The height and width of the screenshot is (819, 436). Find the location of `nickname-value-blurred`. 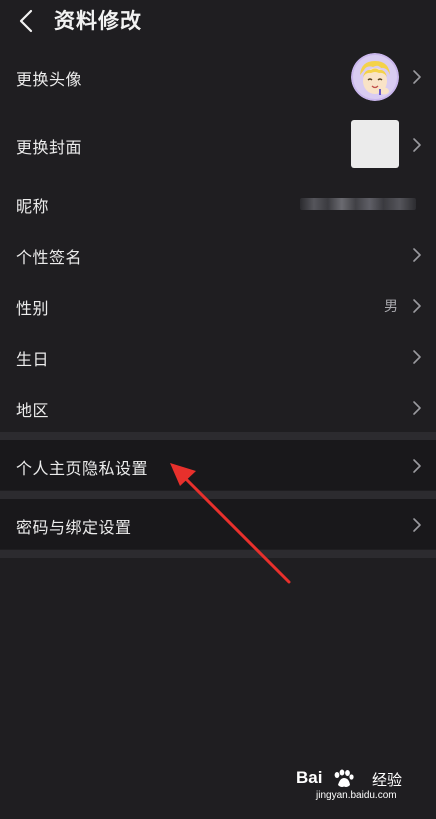

nickname-value-blurred is located at coordinates (358, 204).